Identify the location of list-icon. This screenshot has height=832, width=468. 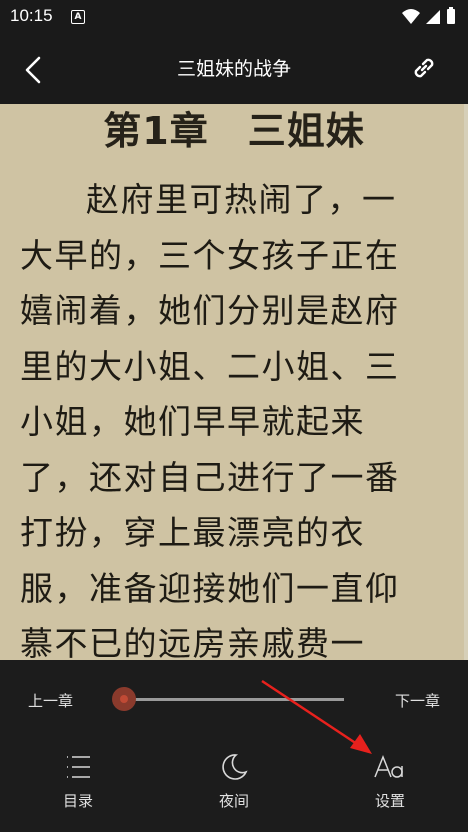
(78, 767).